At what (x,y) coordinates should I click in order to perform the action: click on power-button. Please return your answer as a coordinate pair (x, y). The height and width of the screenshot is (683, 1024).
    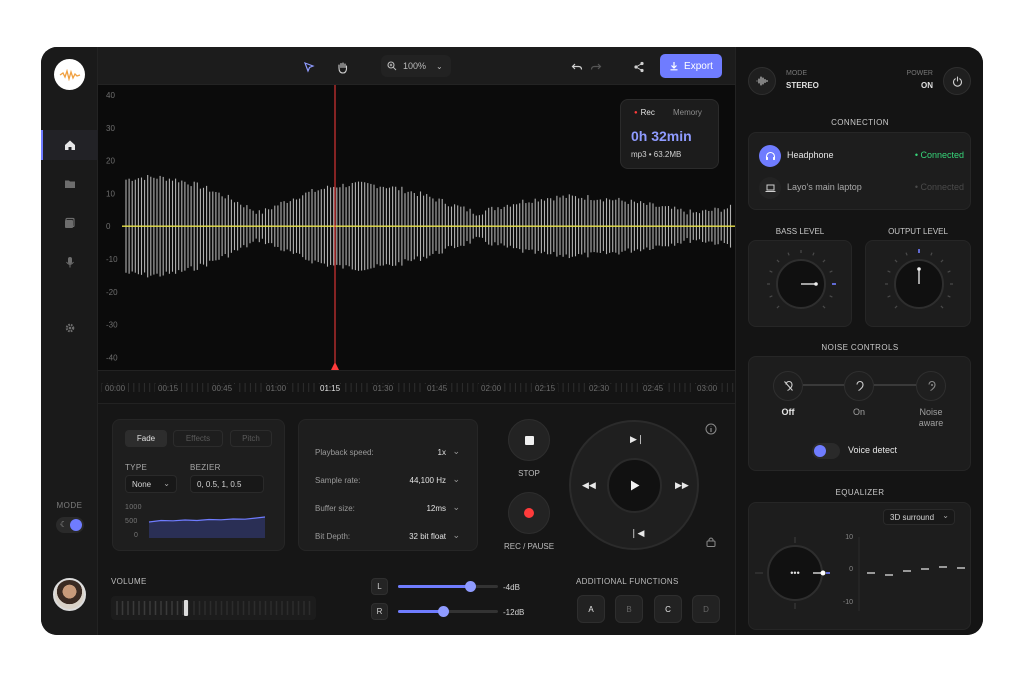
    Looking at the image, I should click on (957, 81).